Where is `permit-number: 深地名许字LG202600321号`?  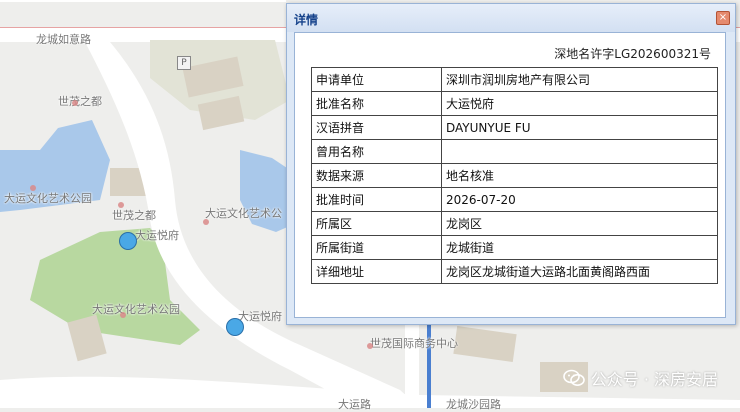 permit-number: 深地名许字LG202600321号 is located at coordinates (632, 54).